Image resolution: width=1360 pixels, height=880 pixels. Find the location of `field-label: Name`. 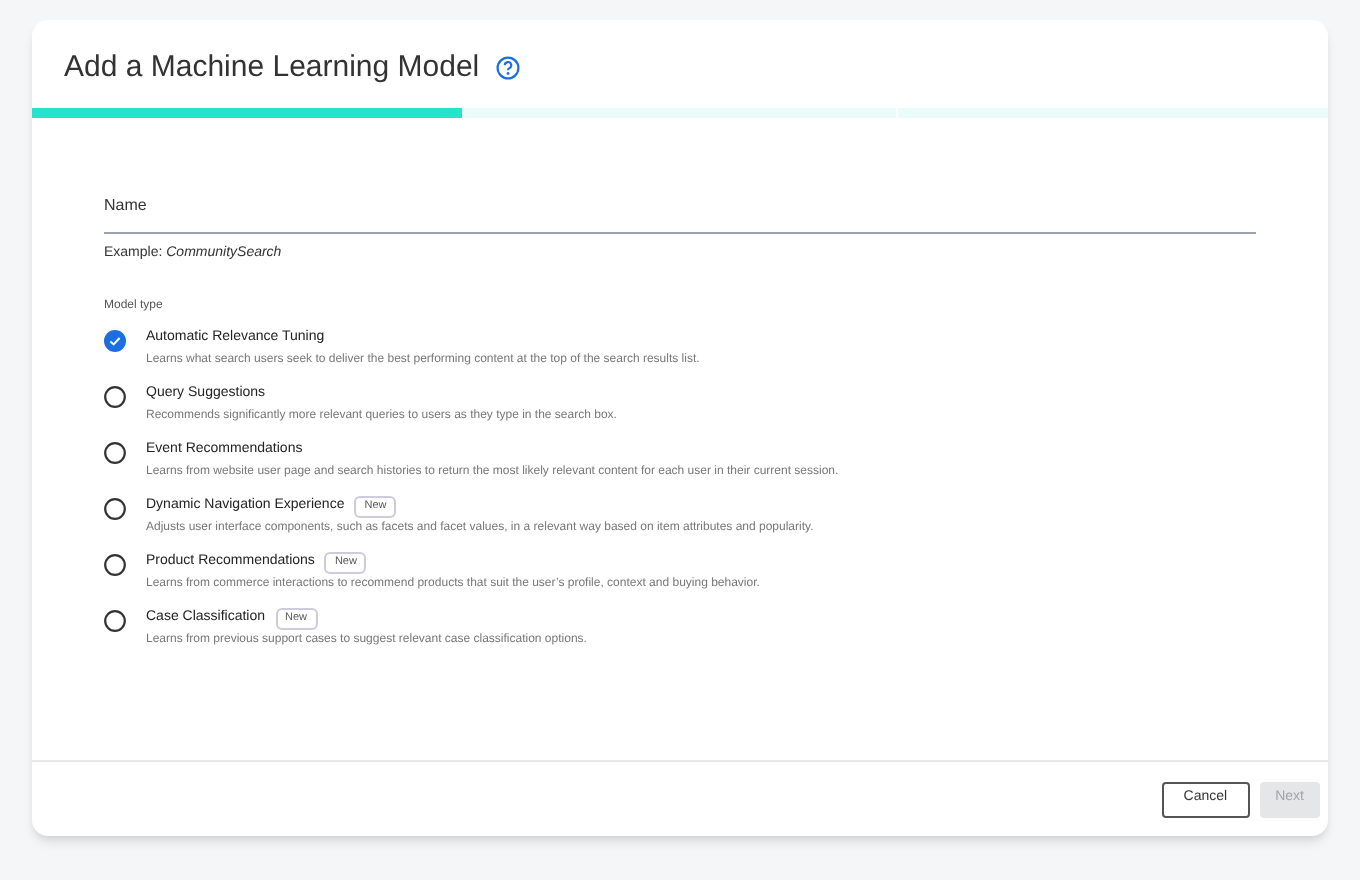

field-label: Name is located at coordinates (125, 205).